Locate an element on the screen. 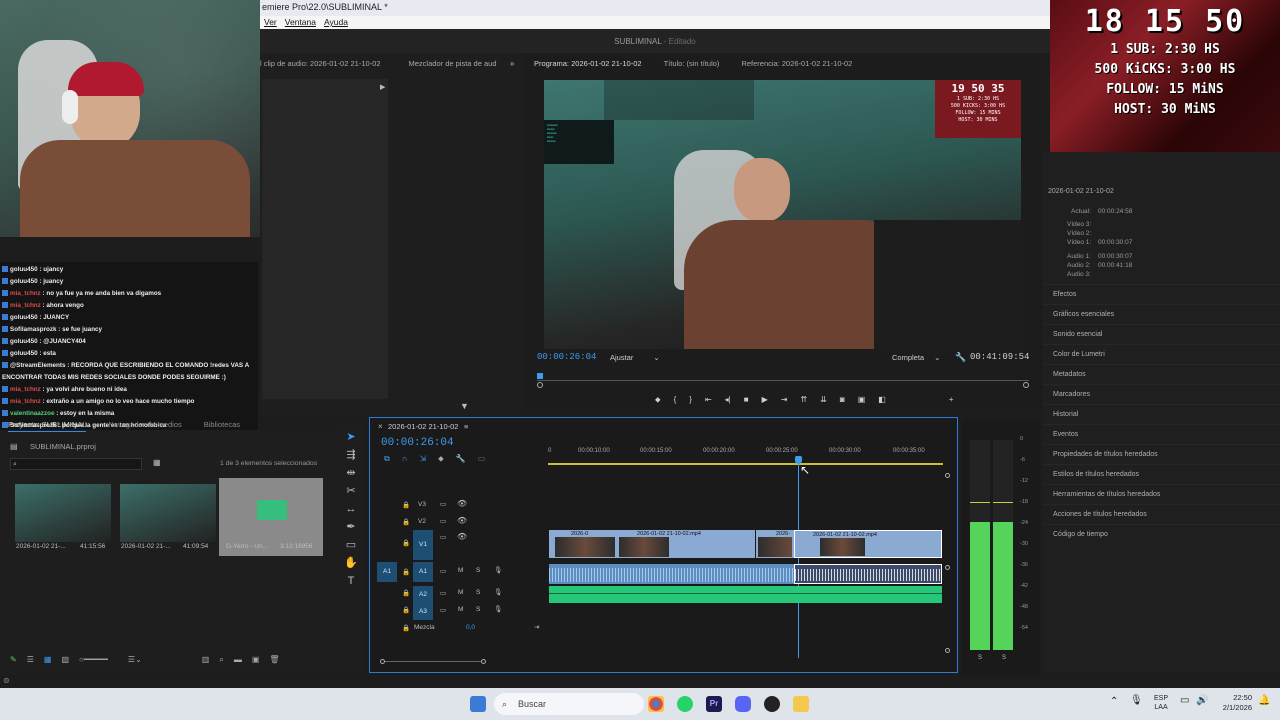  vr-icon: ◧ is located at coordinates (882, 401).